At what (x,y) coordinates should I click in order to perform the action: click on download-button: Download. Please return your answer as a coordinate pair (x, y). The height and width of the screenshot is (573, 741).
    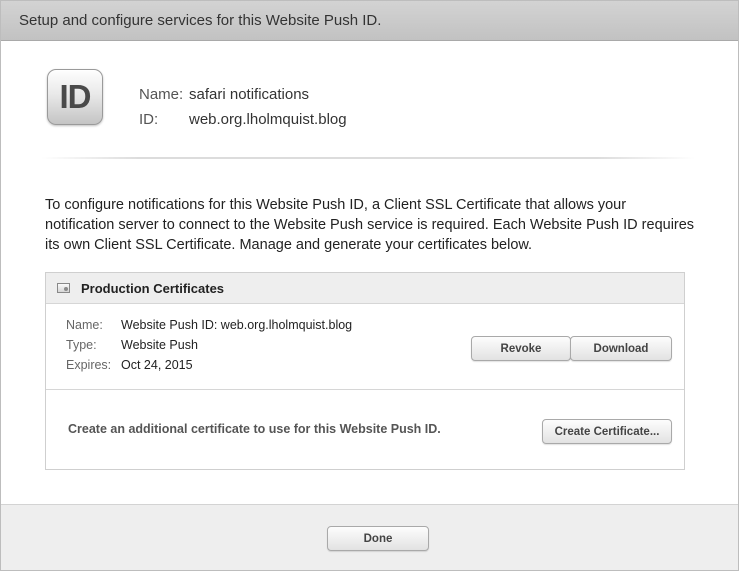
    Looking at the image, I should click on (621, 348).